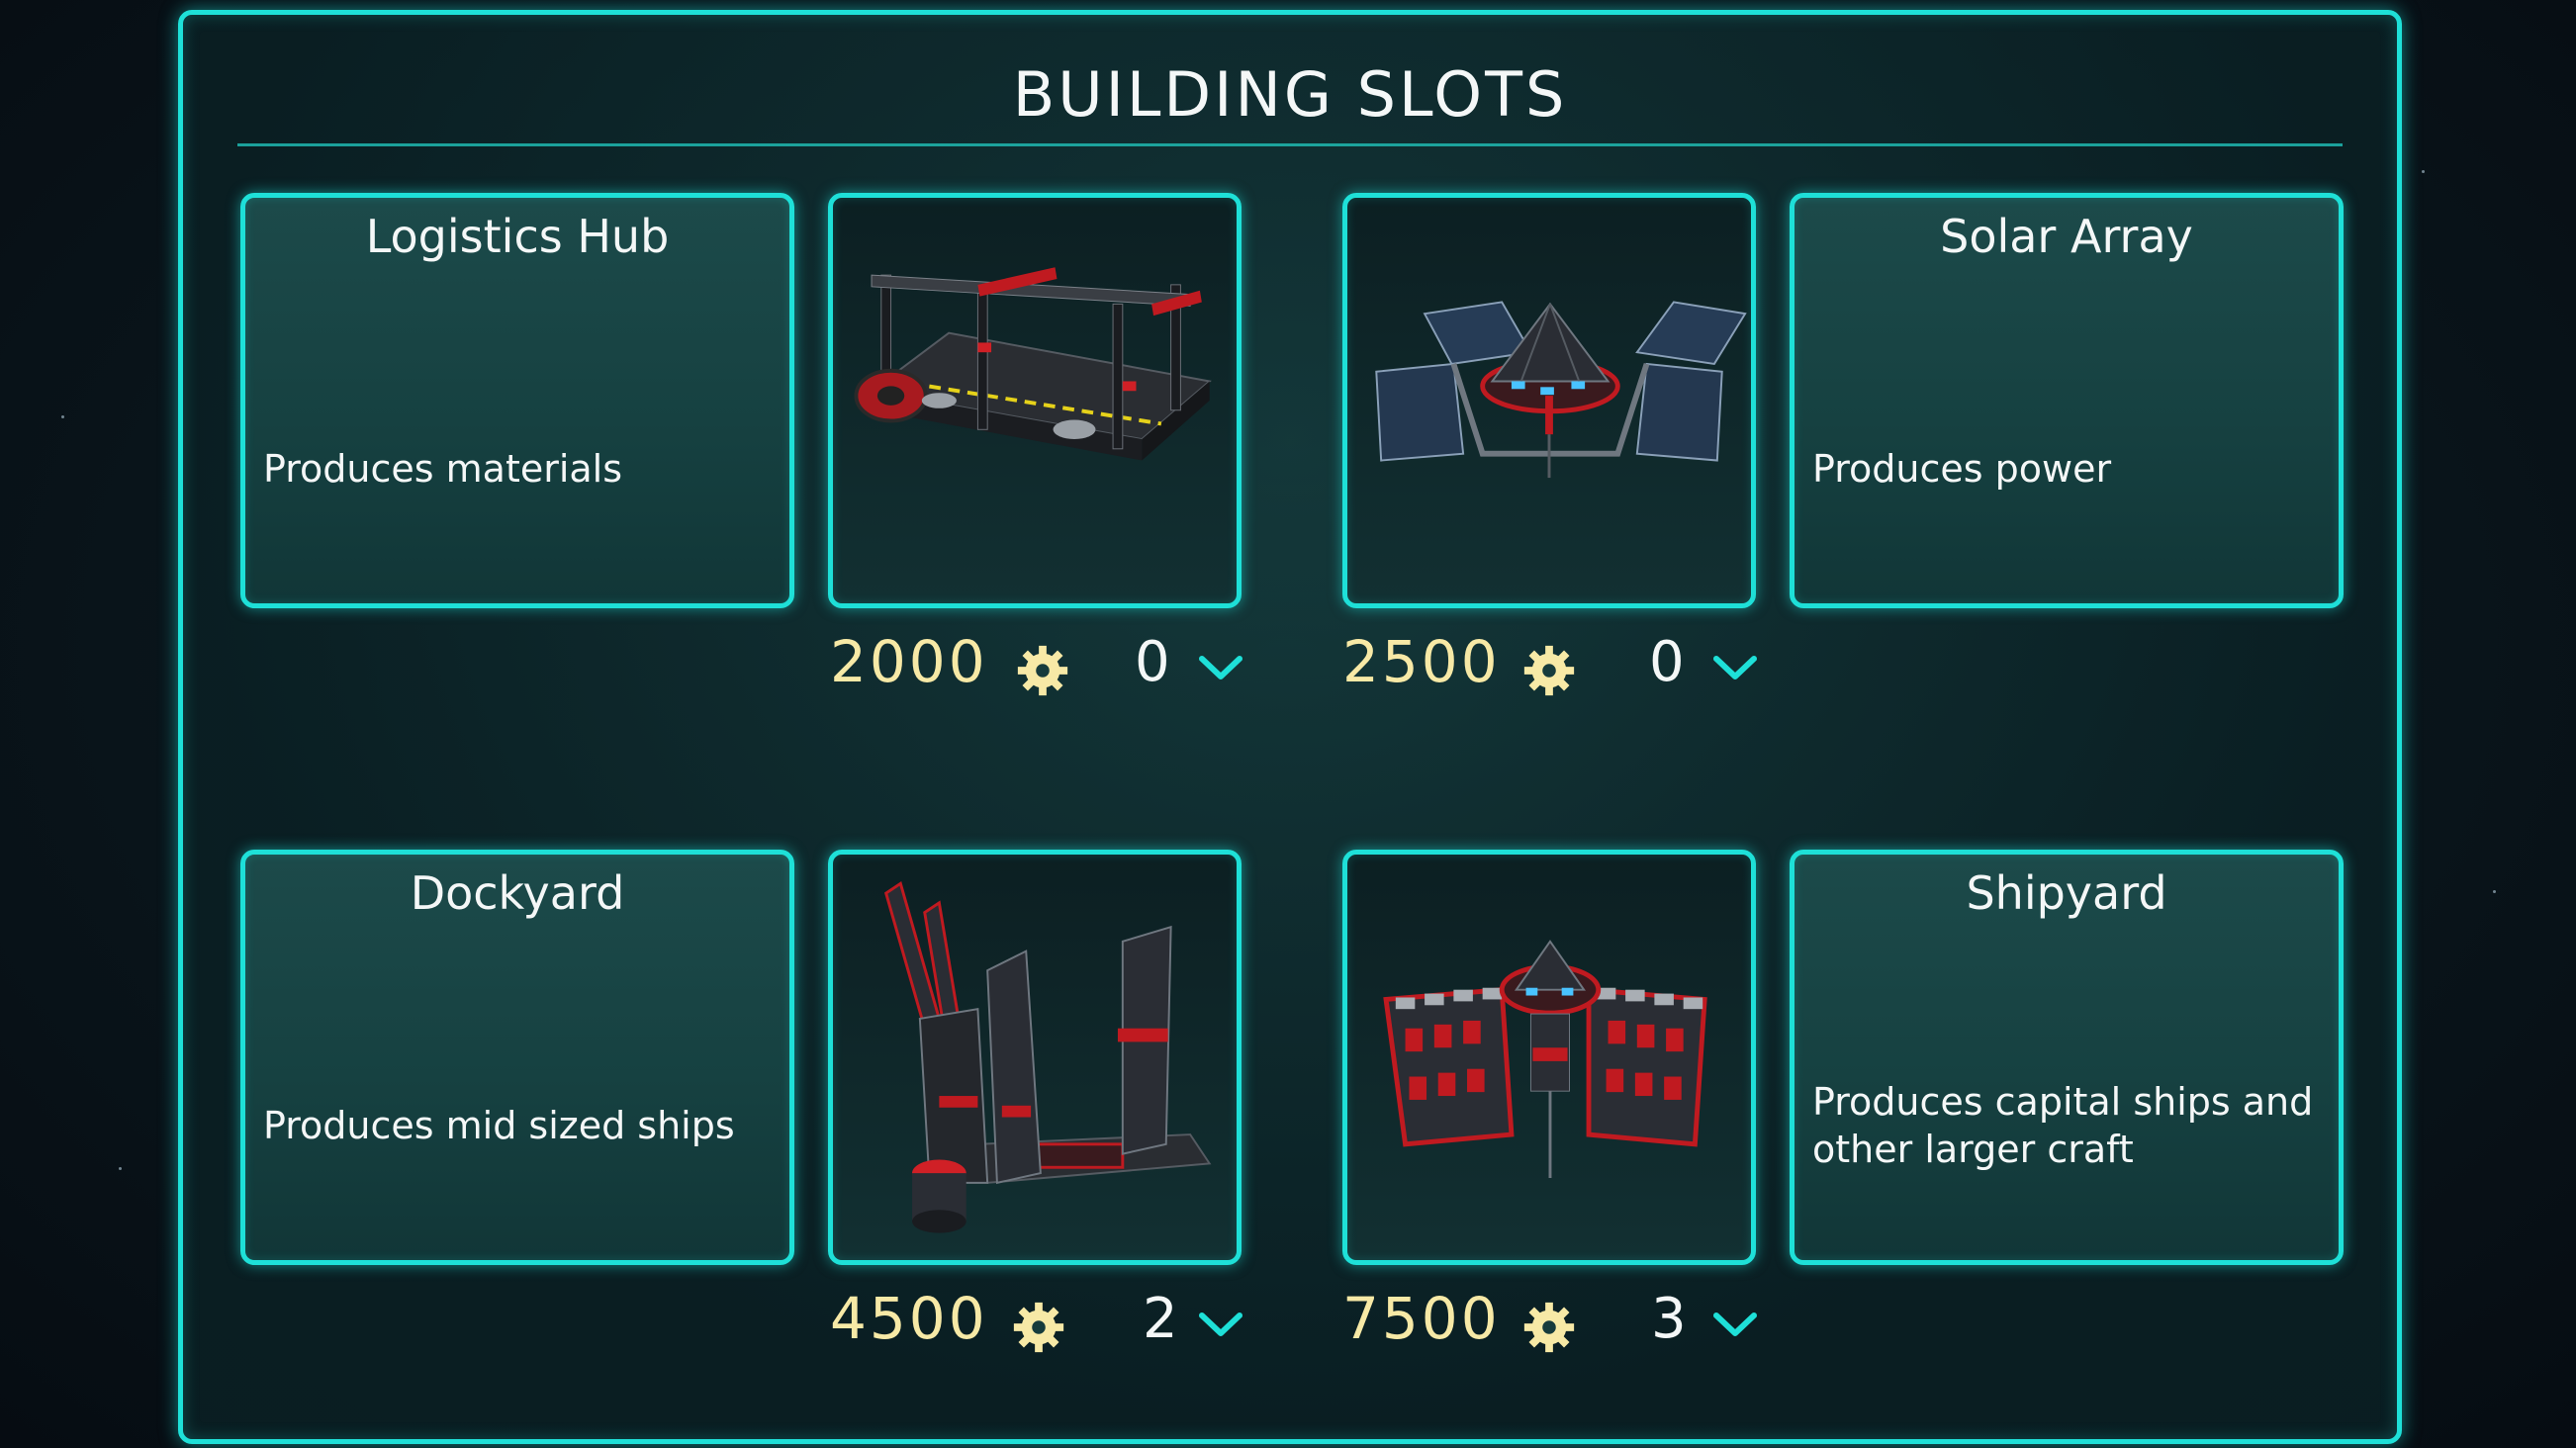  Describe the element at coordinates (1421, 1318) in the screenshot. I see `slot-shipyard-cost: 7500` at that location.